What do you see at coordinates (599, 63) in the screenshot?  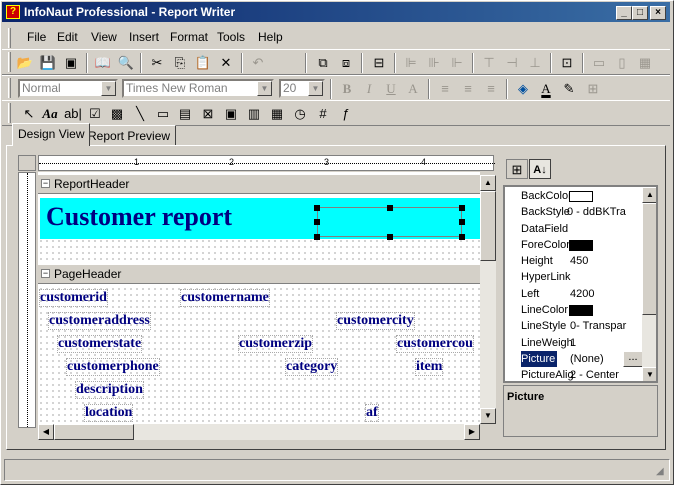 I see `same-width-icon: ▭` at bounding box center [599, 63].